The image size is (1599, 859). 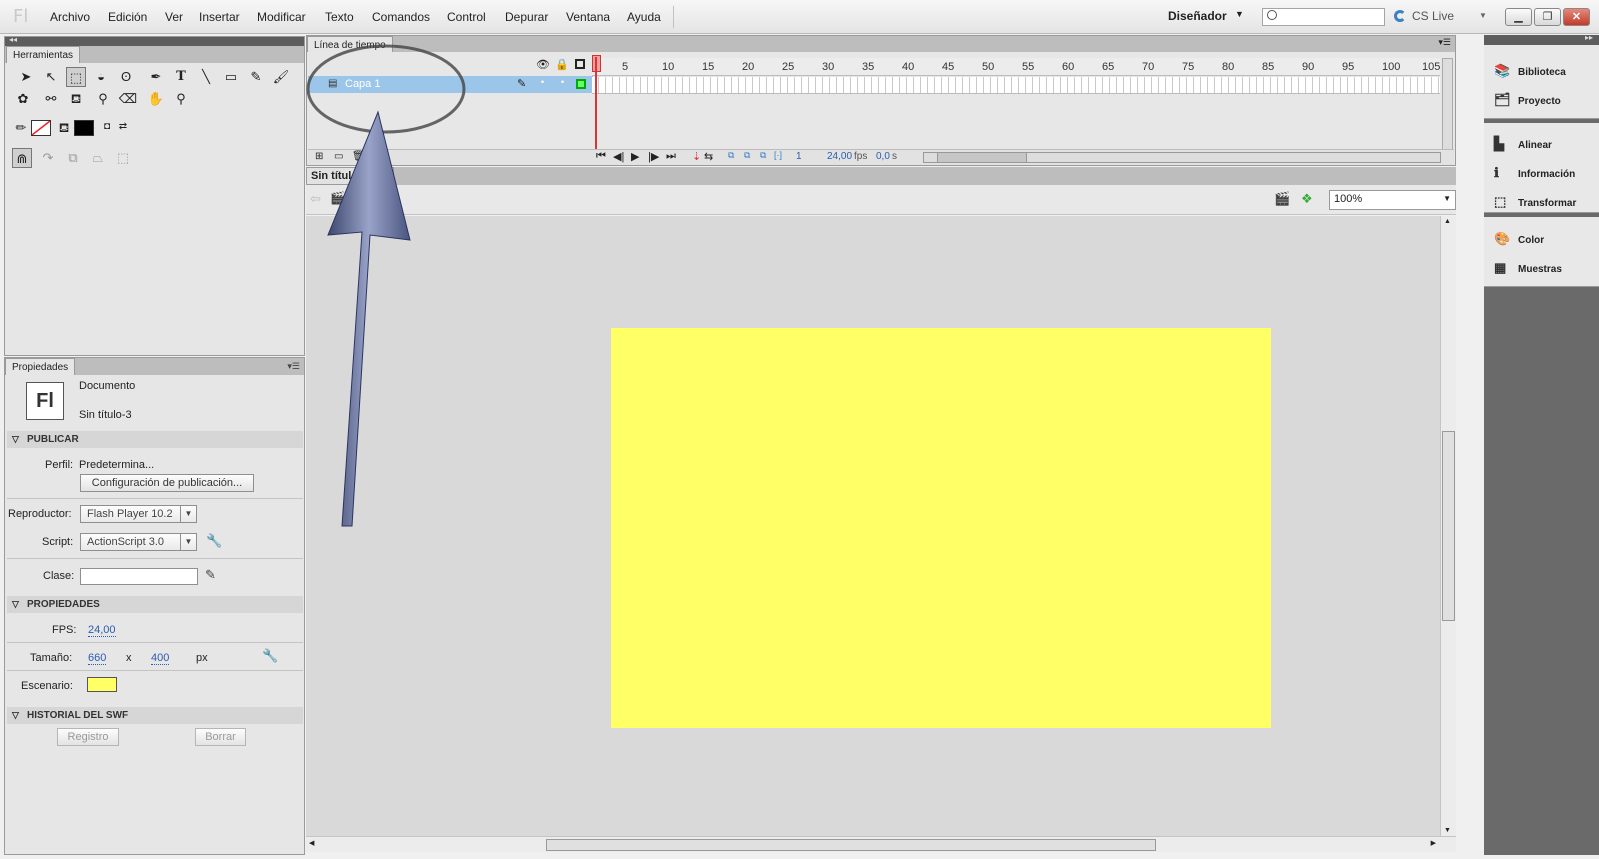 I want to click on transform-panel-button: ⬚ Transformar, so click(x=1535, y=202).